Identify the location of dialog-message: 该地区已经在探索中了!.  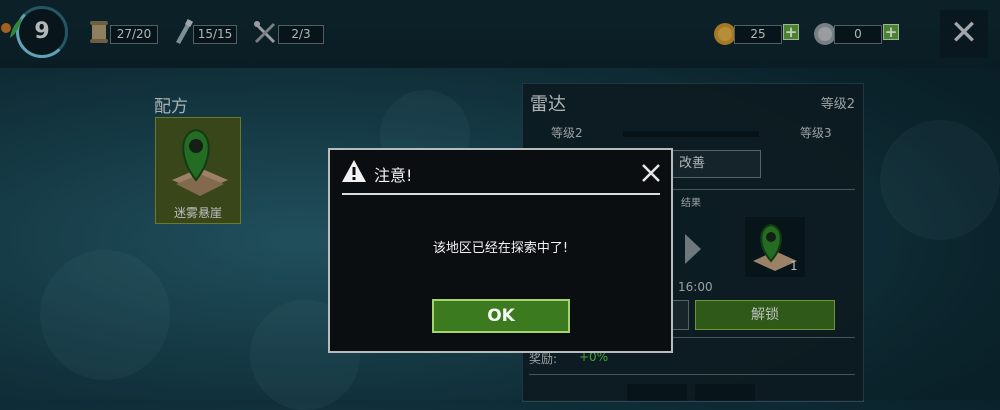
(500, 248).